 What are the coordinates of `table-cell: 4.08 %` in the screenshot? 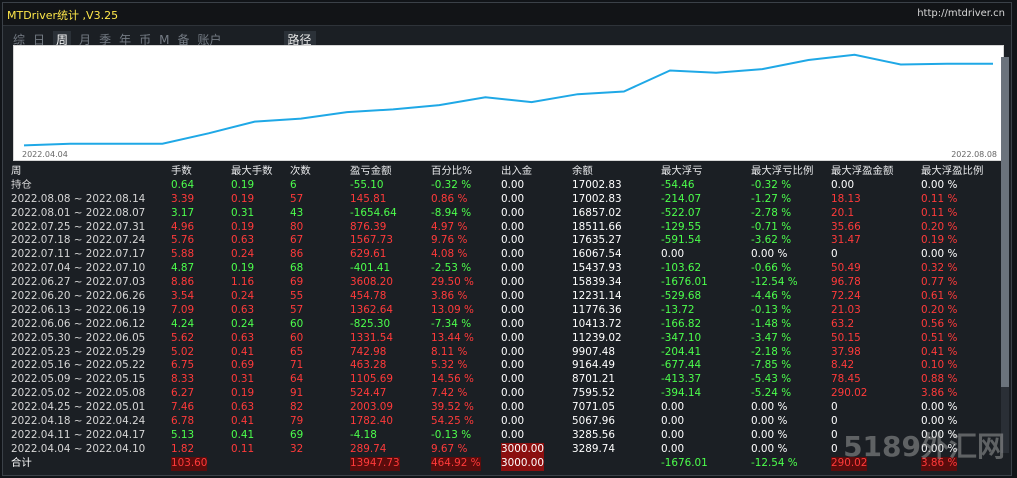 It's located at (449, 254).